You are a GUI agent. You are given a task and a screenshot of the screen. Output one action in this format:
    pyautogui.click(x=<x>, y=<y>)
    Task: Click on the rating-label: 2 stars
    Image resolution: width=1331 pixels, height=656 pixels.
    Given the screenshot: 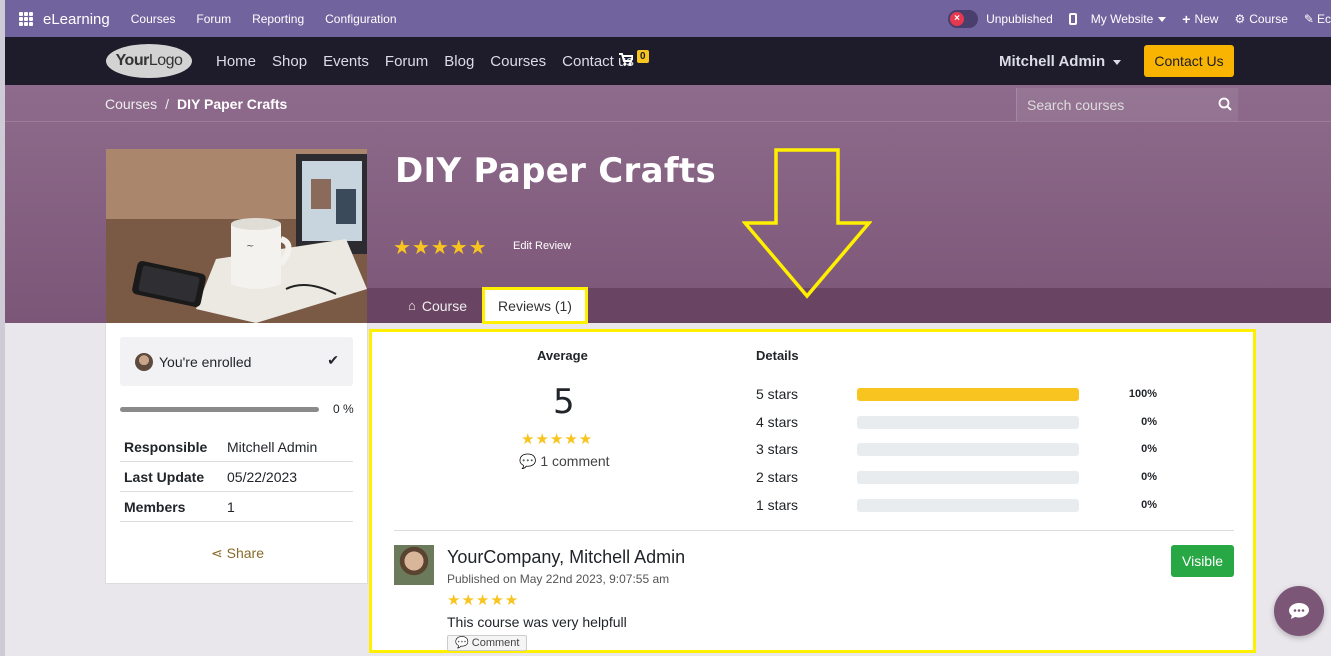 What is the action you would take?
    pyautogui.click(x=777, y=477)
    